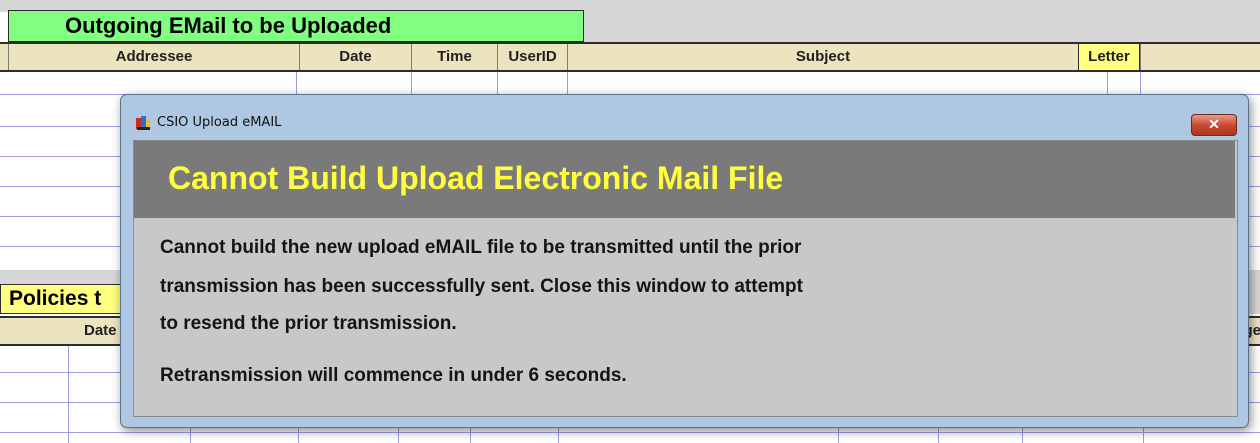 Image resolution: width=1260 pixels, height=443 pixels. What do you see at coordinates (922, 26) in the screenshot?
I see `background-header-filler` at bounding box center [922, 26].